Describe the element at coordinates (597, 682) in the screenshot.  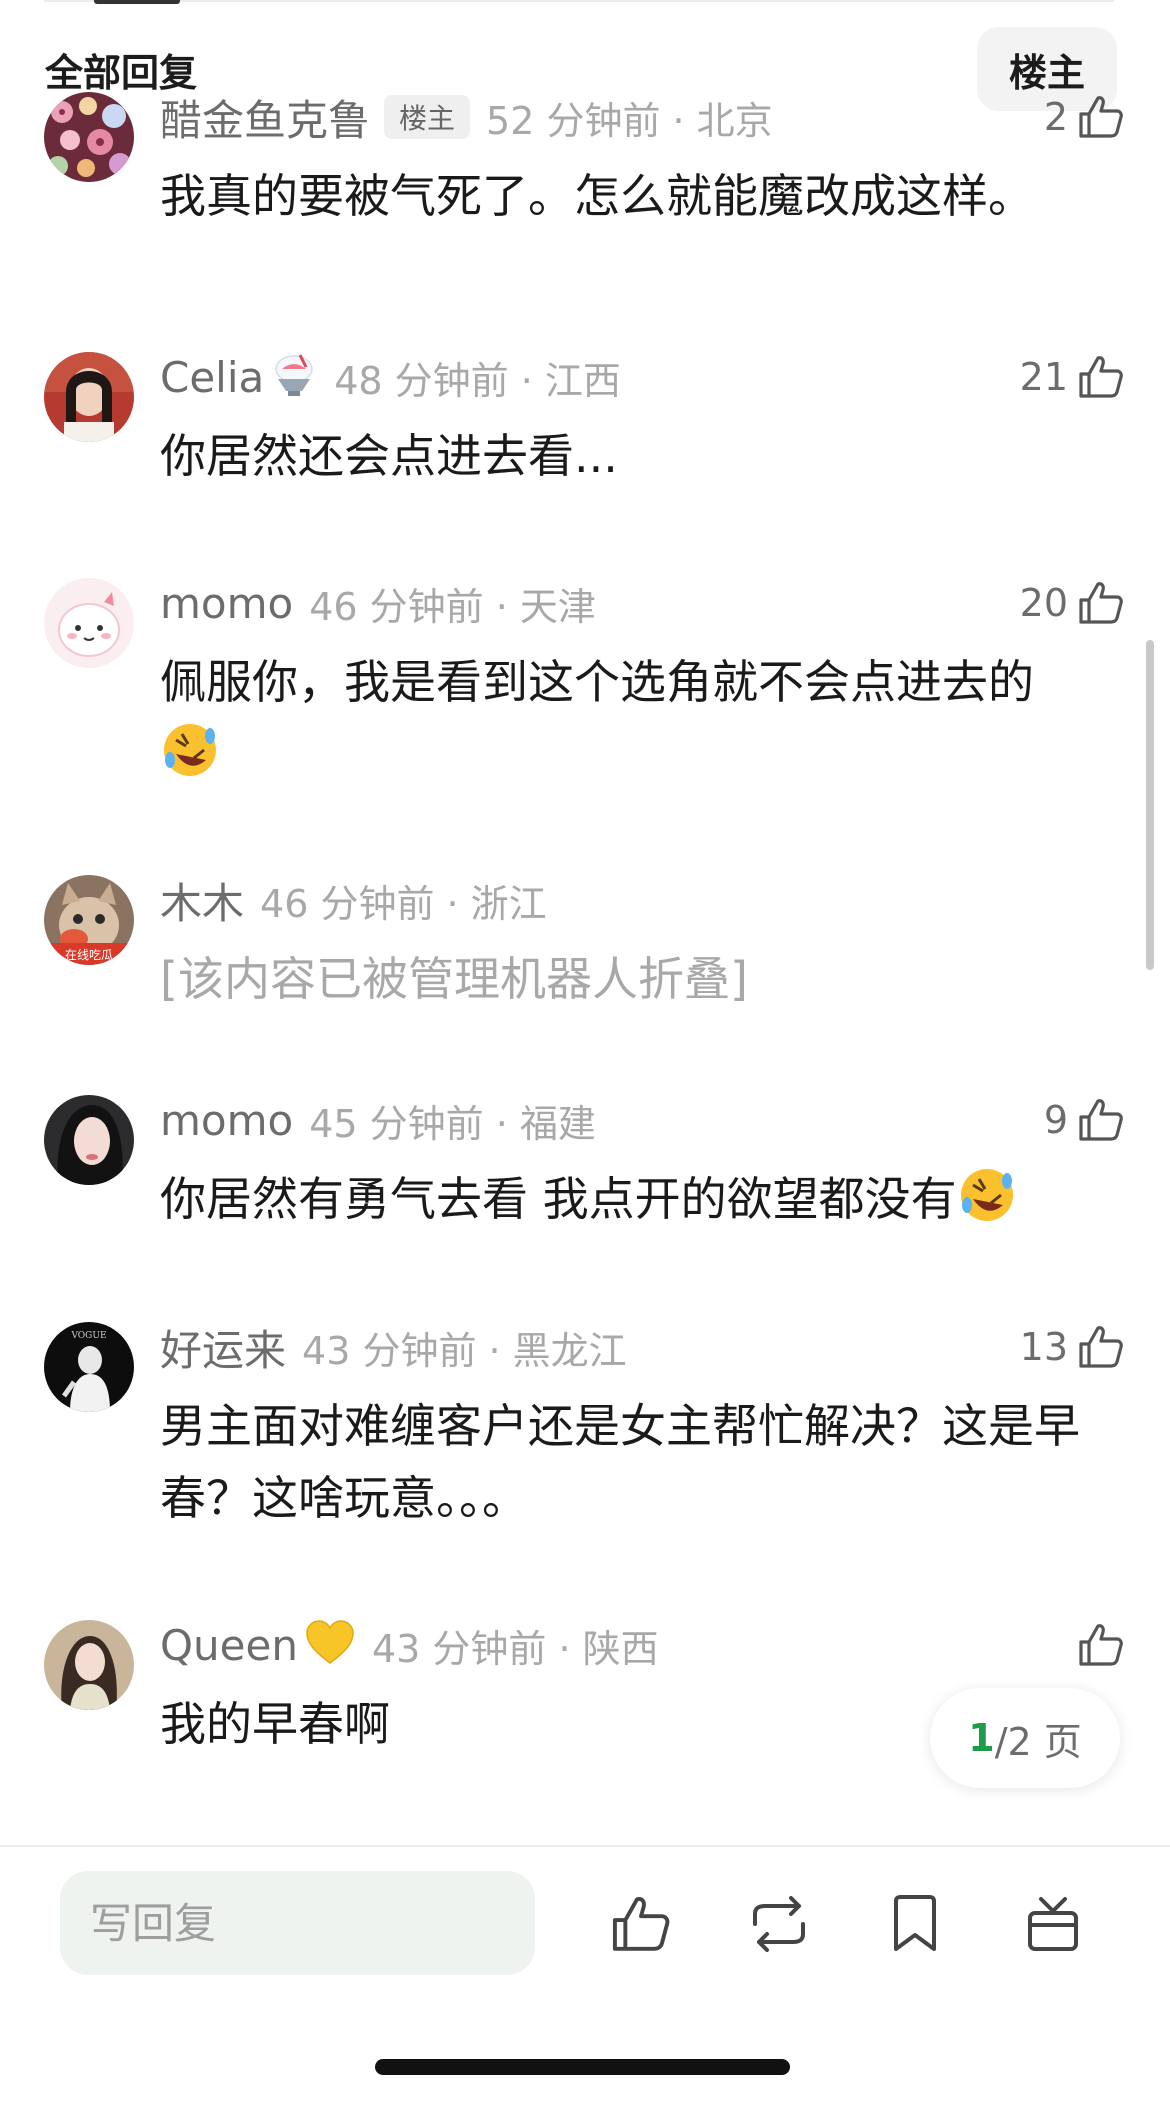
I see `comment-text: 佩服你，我是看到这个选角就不会点进去的` at that location.